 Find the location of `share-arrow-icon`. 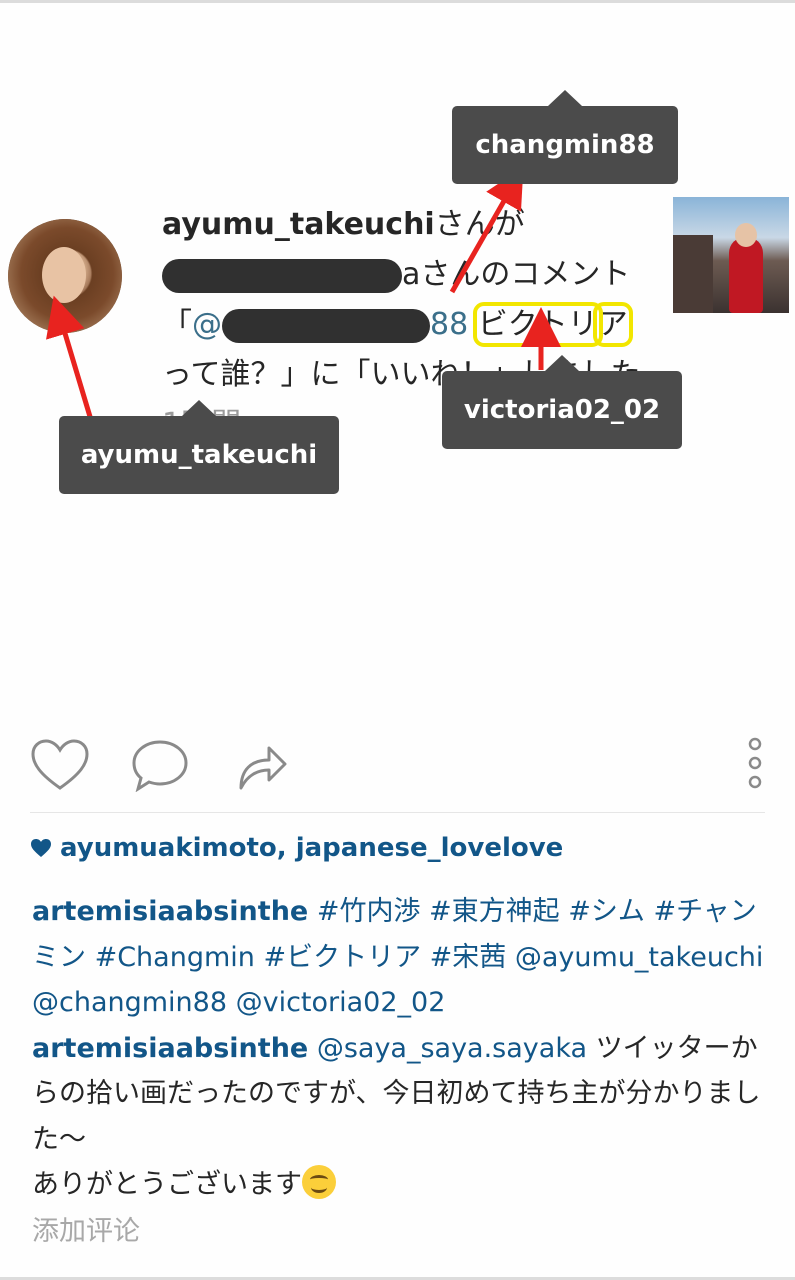

share-arrow-icon is located at coordinates (262, 766).